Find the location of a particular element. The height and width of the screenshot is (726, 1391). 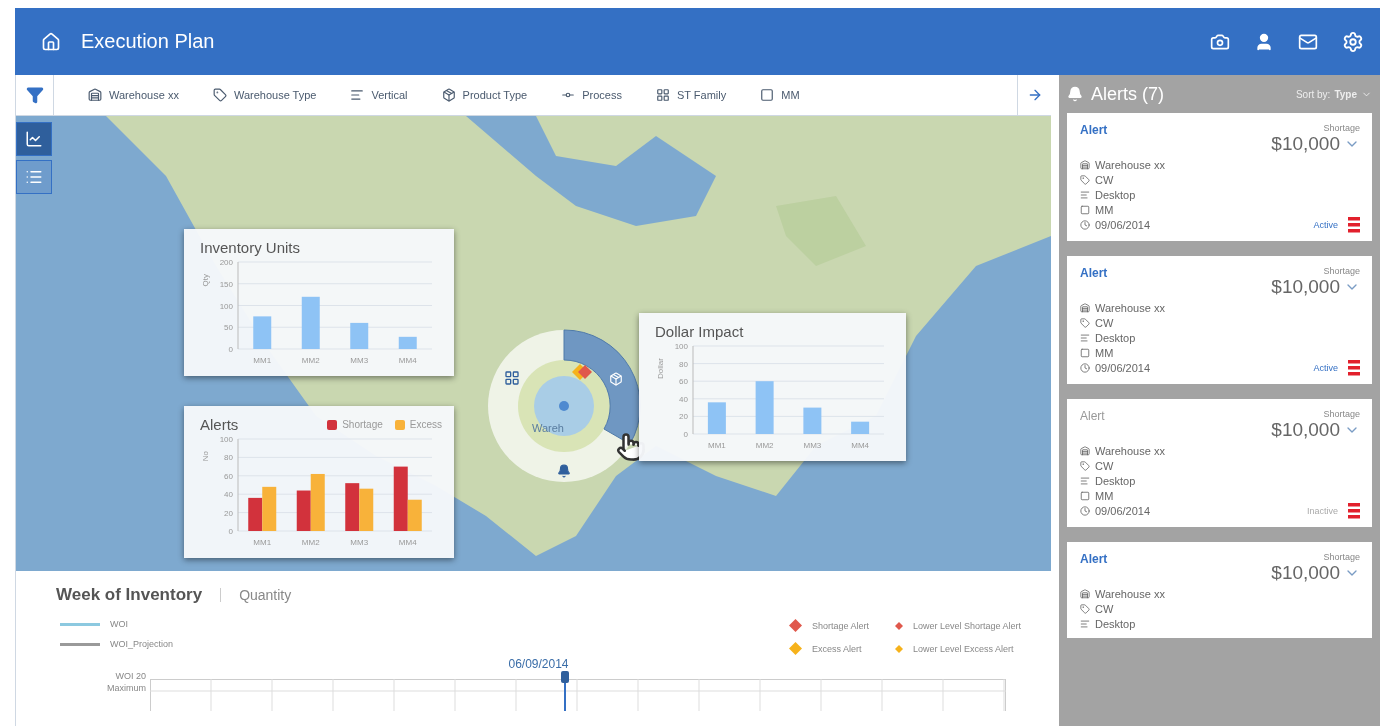

chart-icon is located at coordinates (34, 139).